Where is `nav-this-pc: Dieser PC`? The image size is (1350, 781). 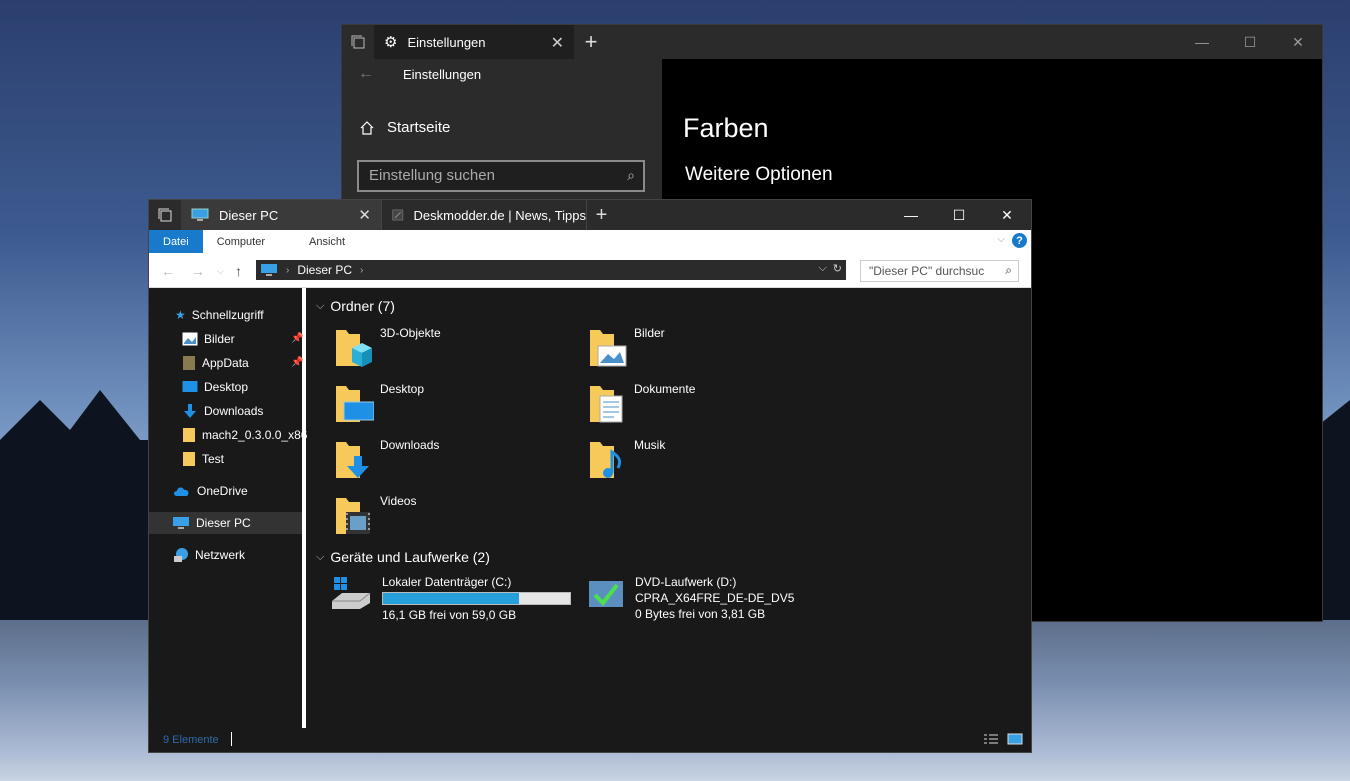
nav-this-pc: Dieser PC is located at coordinates (225, 523).